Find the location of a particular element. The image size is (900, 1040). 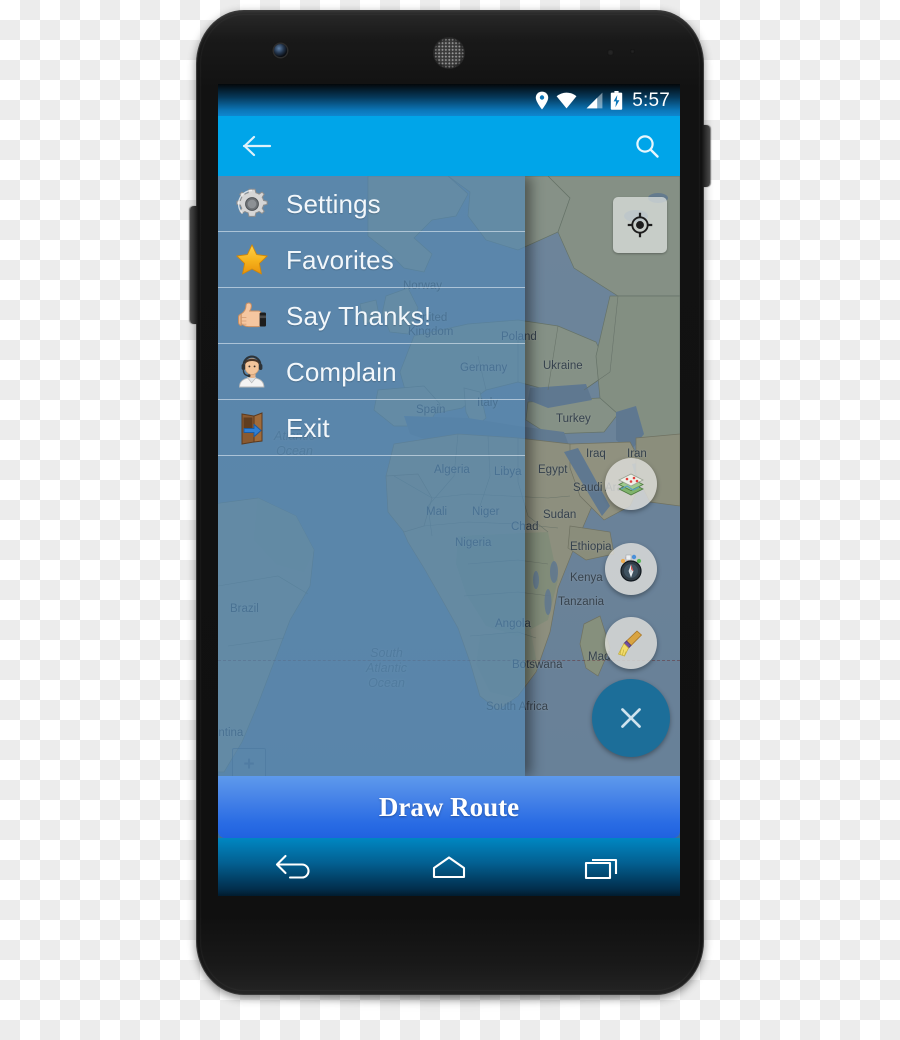

close-fab is located at coordinates (631, 718).